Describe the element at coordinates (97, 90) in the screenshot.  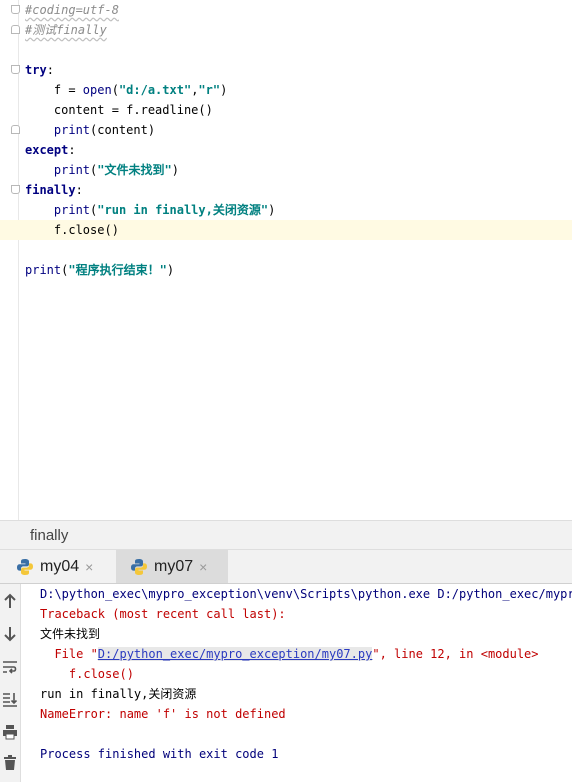
I see `code-token: open` at that location.